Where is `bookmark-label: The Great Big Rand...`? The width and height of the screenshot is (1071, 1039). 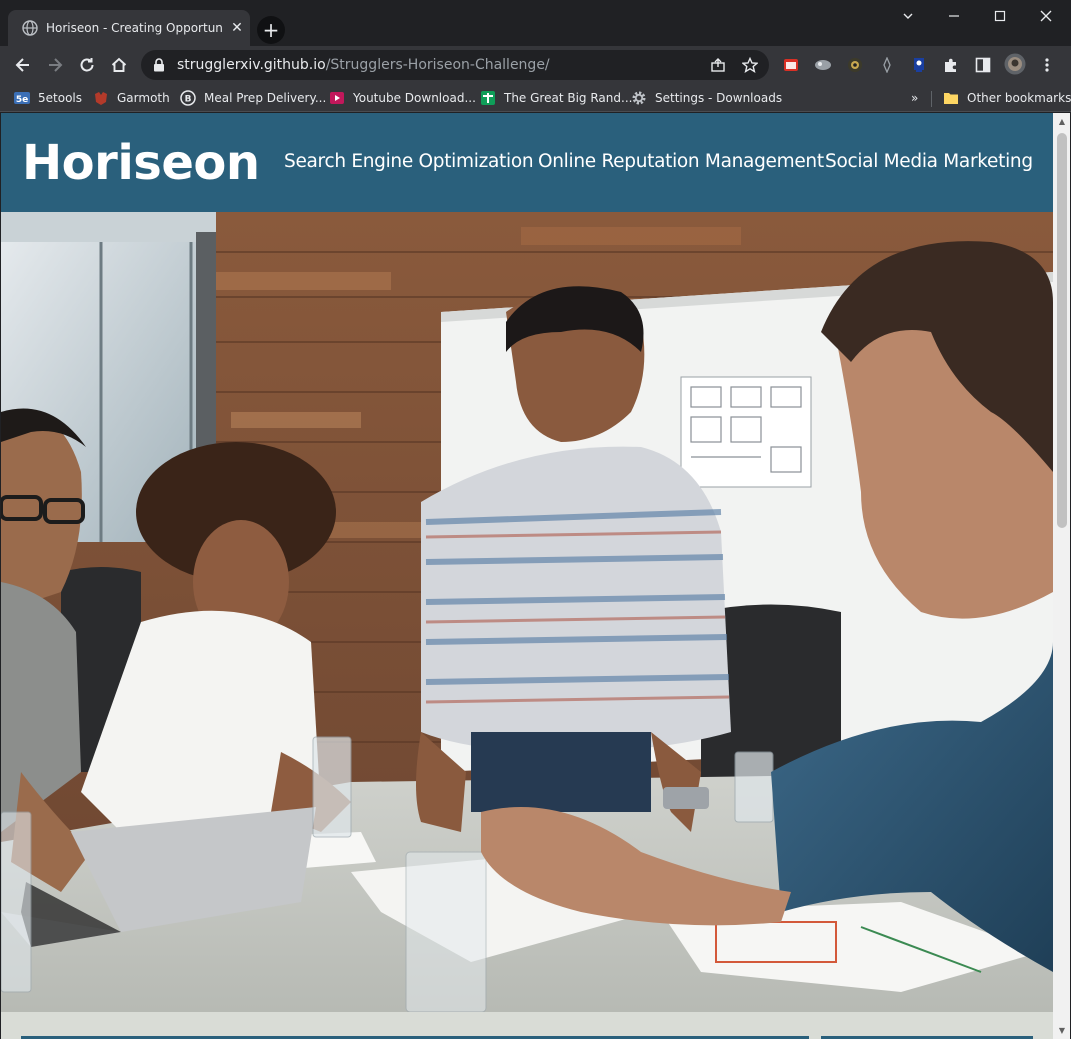 bookmark-label: The Great Big Rand... is located at coordinates (568, 98).